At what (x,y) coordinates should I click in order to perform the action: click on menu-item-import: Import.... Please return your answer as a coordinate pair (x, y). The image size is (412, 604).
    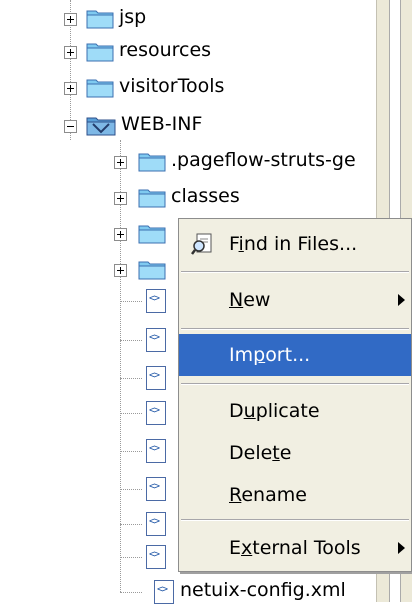
    Looking at the image, I should click on (295, 355).